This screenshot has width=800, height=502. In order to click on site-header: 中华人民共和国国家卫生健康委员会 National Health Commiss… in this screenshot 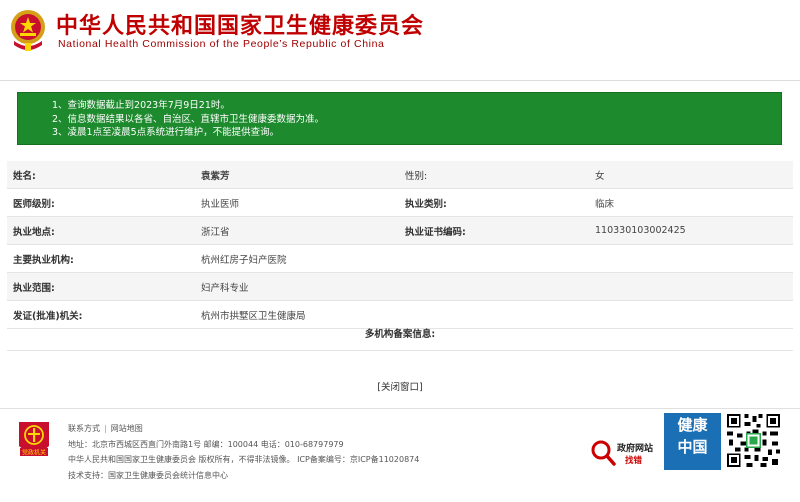, I will do `click(400, 31)`.